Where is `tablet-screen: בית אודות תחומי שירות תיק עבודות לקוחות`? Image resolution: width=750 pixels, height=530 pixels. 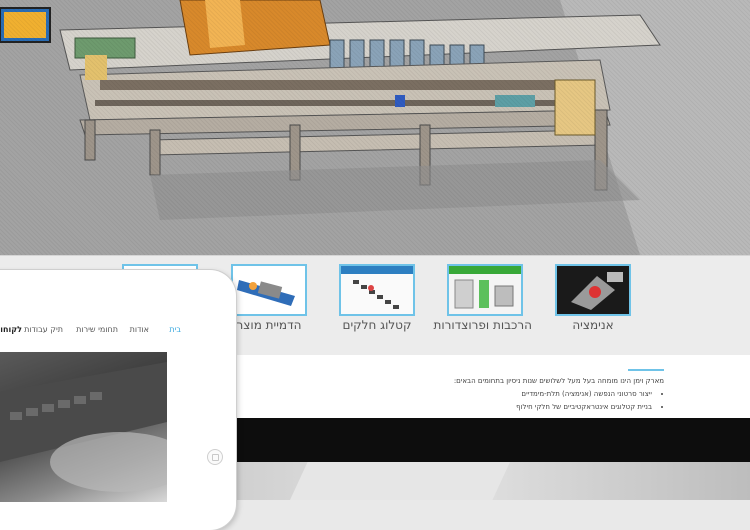
tablet-screen: בית אודות תחומי שירות תיק עבודות לקוחות is located at coordinates (90, 406).